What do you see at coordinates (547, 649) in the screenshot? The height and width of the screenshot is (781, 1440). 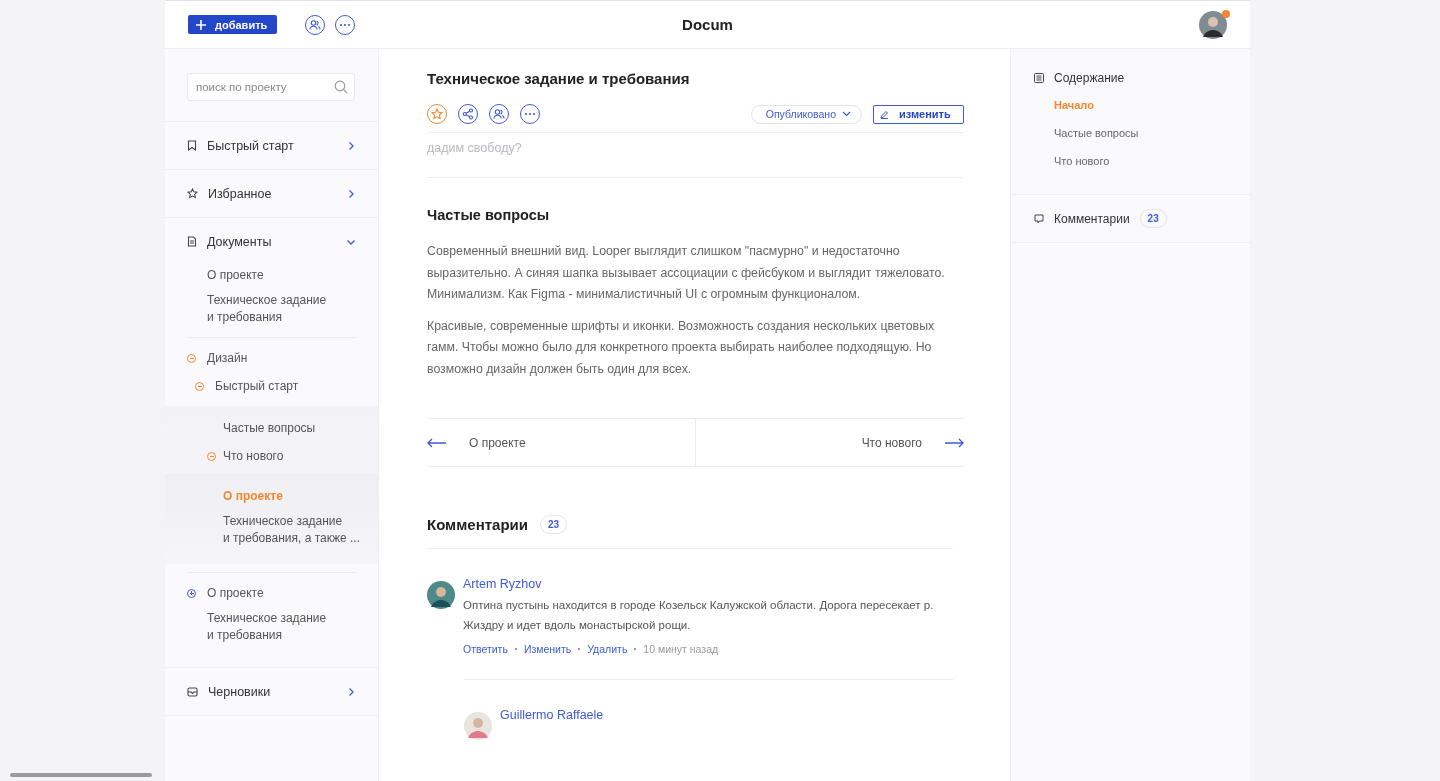 I see `comment-action-link: Изменить` at bounding box center [547, 649].